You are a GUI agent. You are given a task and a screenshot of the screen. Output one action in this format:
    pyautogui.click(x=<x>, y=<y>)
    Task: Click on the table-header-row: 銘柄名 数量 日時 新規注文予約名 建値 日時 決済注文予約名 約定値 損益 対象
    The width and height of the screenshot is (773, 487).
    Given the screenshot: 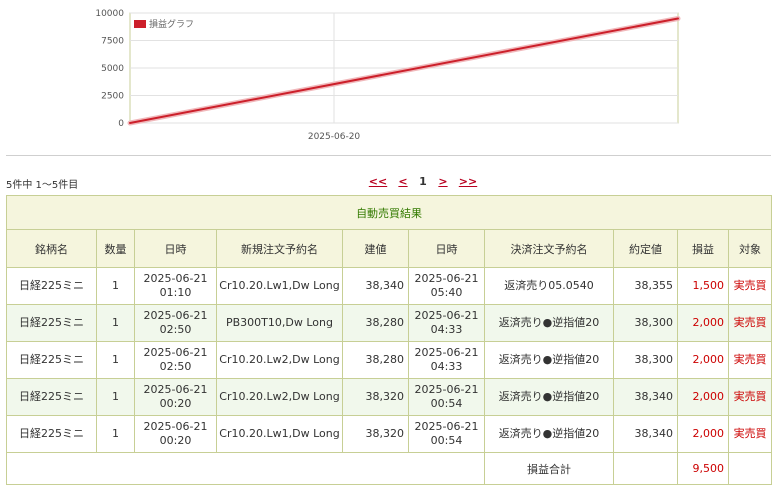 What is the action you would take?
    pyautogui.click(x=389, y=248)
    